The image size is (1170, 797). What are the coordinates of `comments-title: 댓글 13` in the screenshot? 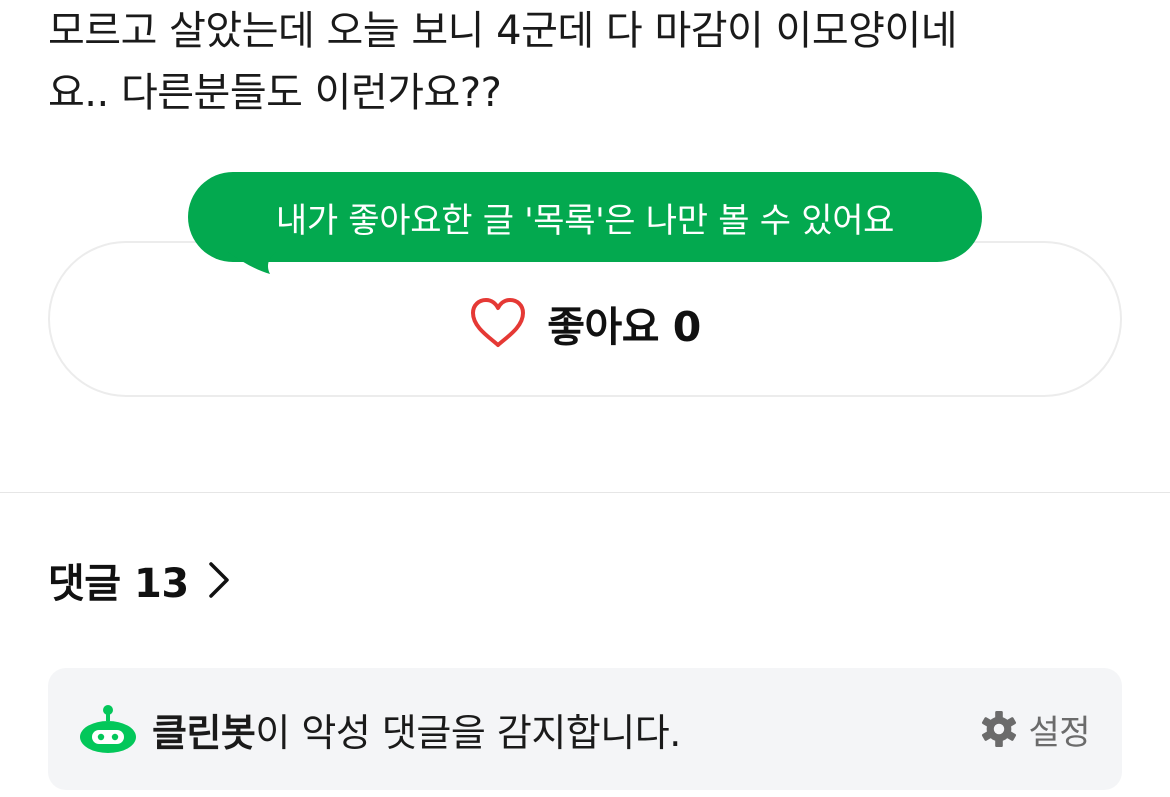 It's located at (118, 580).